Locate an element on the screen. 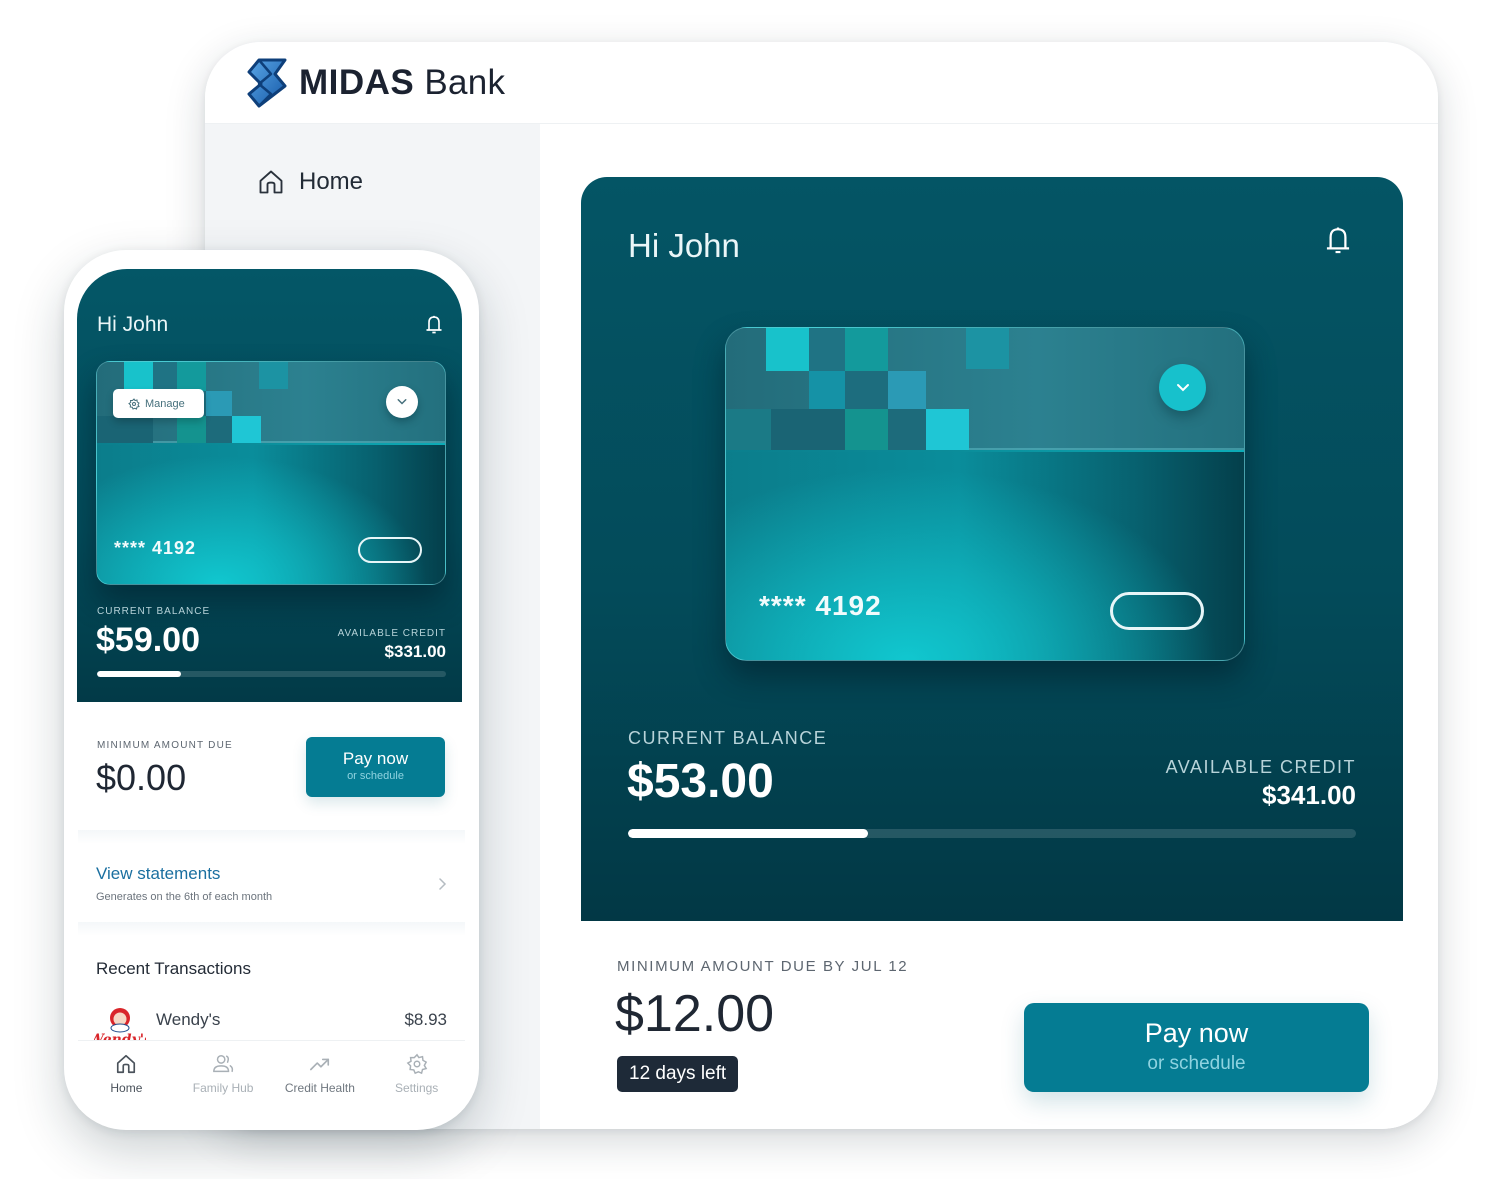  mobile-minimum-due-value: $0.00 is located at coordinates (141, 777).